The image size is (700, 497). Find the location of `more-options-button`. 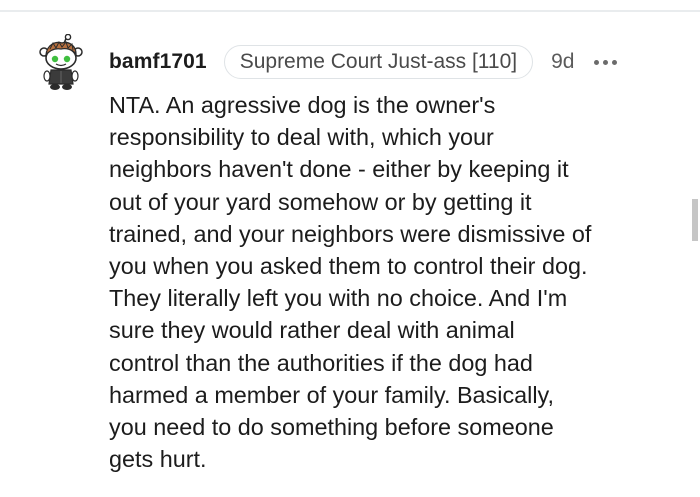

more-options-button is located at coordinates (606, 62).